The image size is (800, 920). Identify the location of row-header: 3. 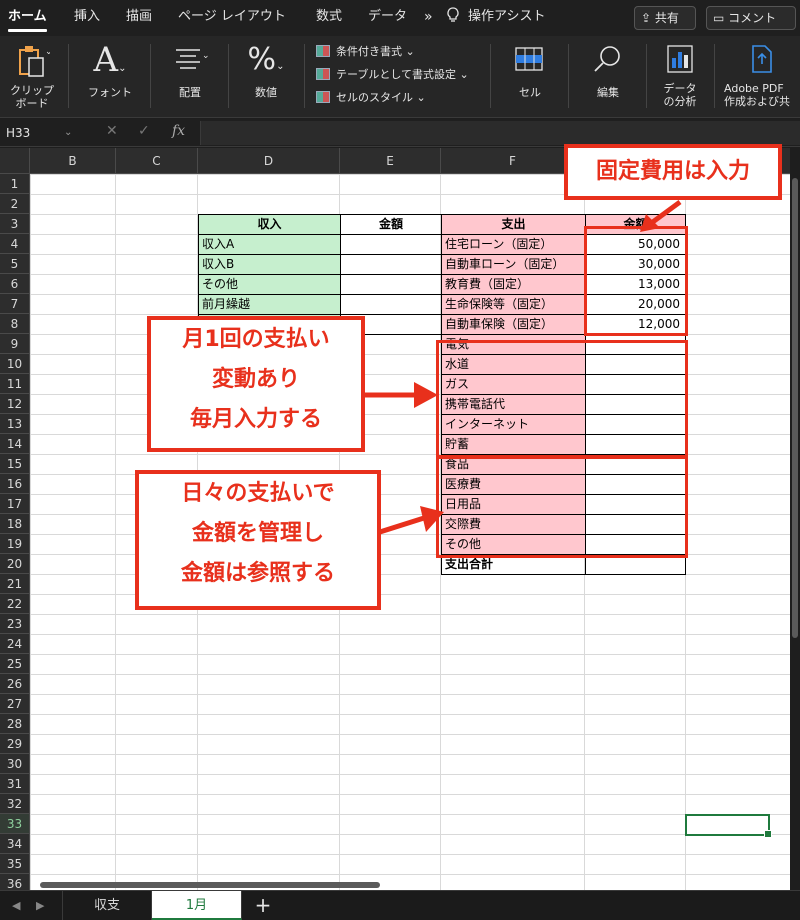
(14, 224).